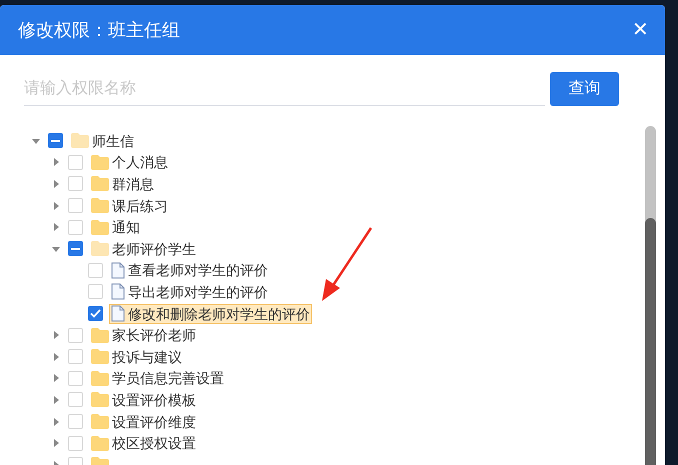 Image resolution: width=678 pixels, height=465 pixels. Describe the element at coordinates (113, 141) in the screenshot. I see `tree-item-label: 师生信` at that location.